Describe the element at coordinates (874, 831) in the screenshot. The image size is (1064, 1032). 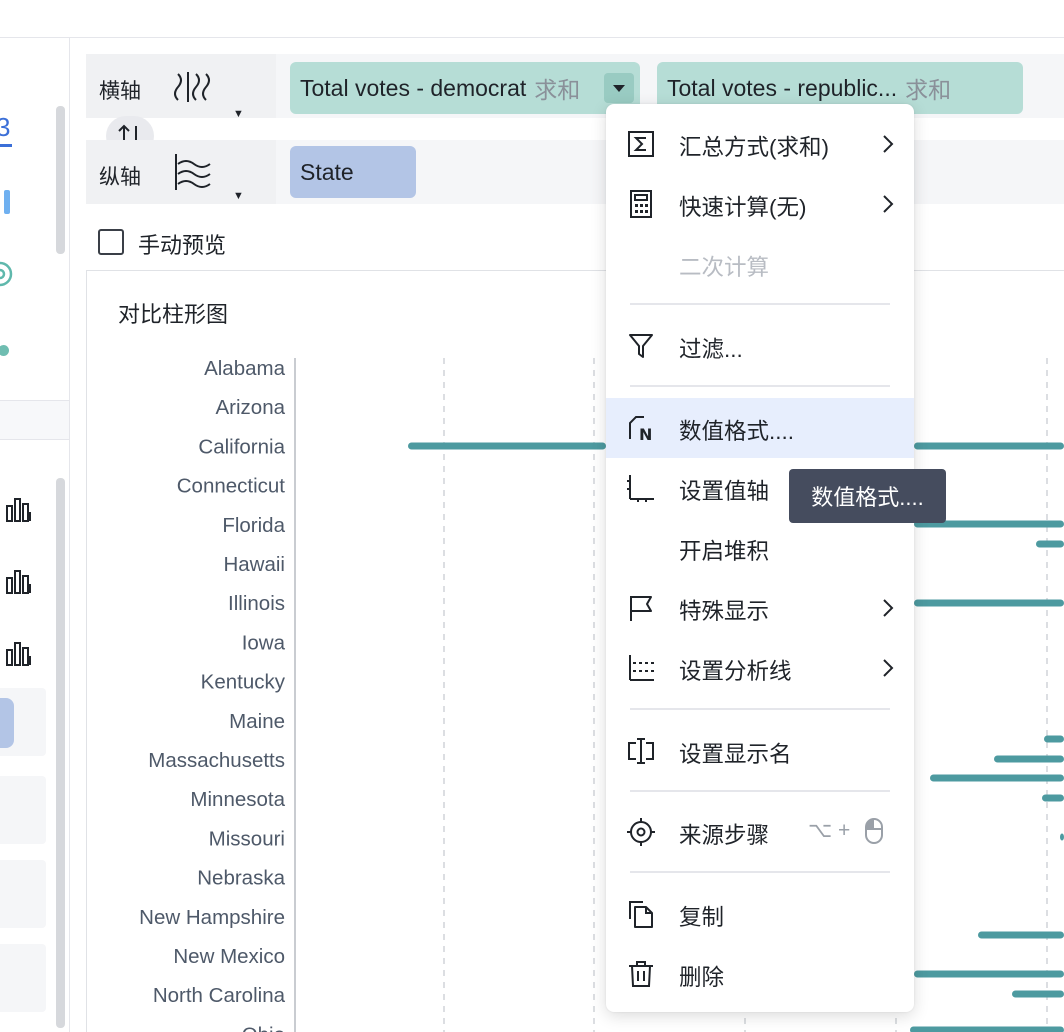
I see `mouse-icon` at that location.